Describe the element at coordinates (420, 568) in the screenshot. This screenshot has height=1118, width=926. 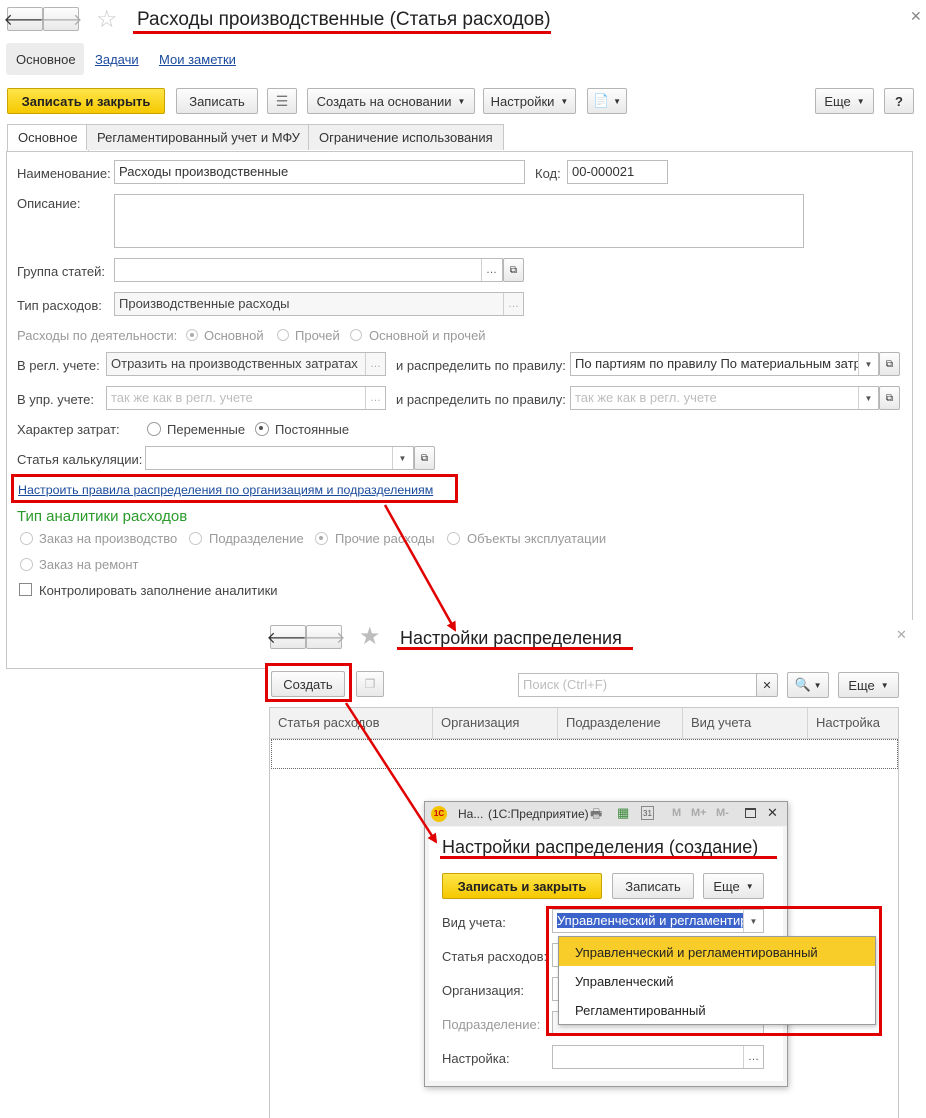
I see `arrow-to-dist-window` at that location.